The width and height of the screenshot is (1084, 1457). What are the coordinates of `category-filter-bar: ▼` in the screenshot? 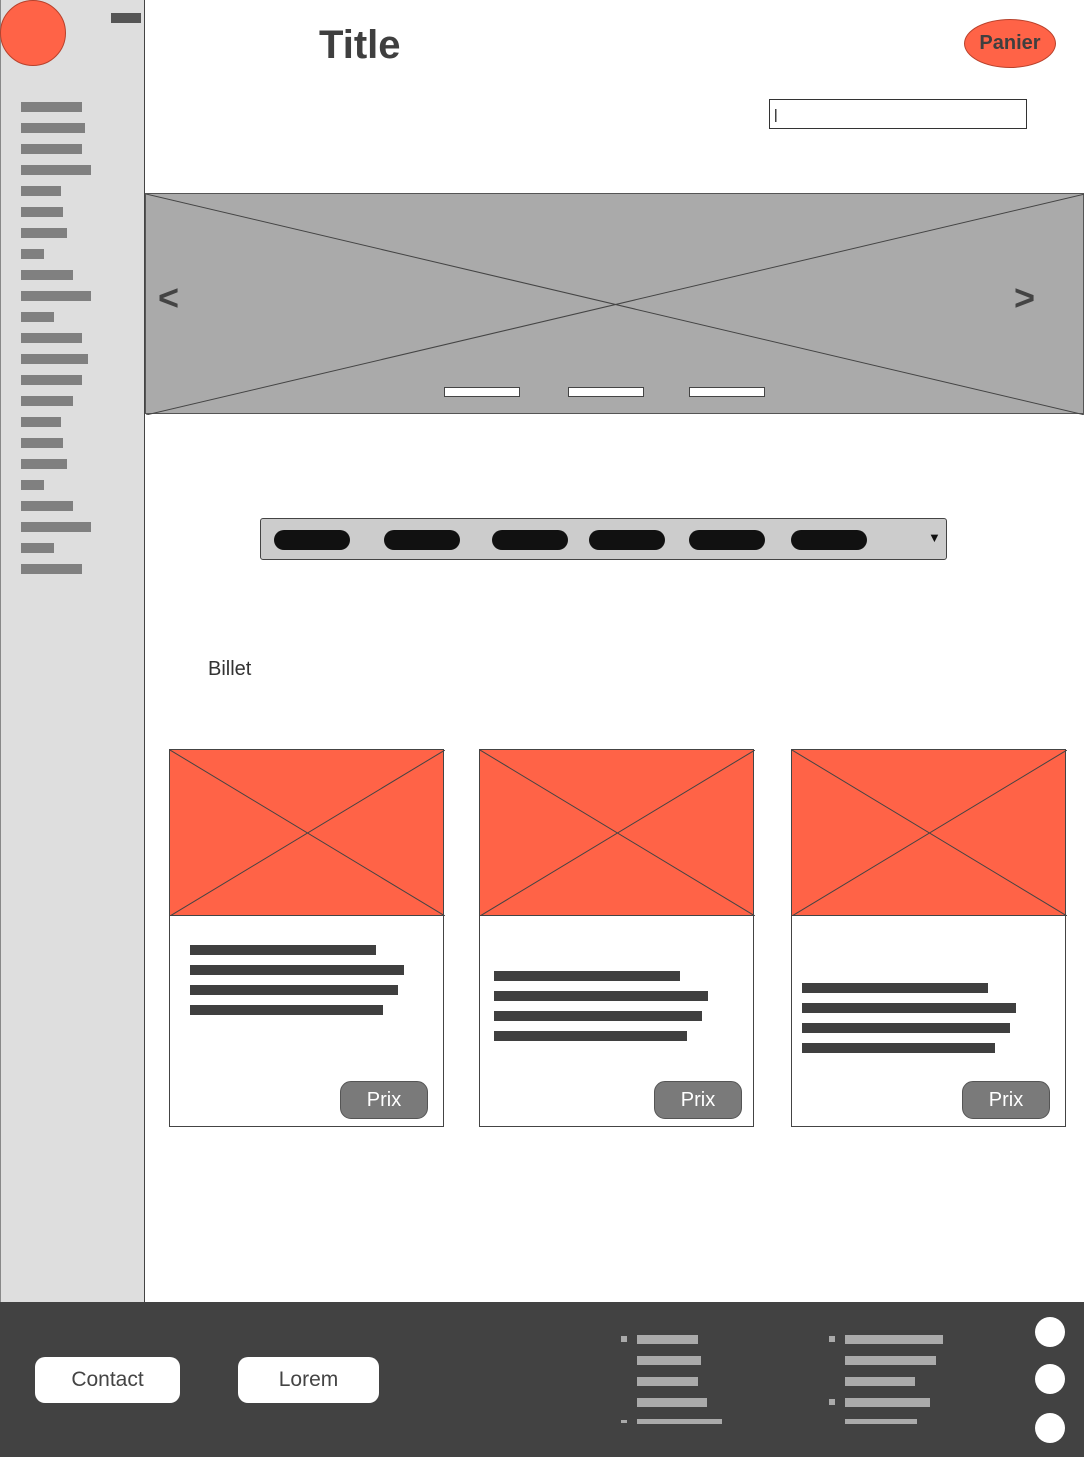 It's located at (603, 539).